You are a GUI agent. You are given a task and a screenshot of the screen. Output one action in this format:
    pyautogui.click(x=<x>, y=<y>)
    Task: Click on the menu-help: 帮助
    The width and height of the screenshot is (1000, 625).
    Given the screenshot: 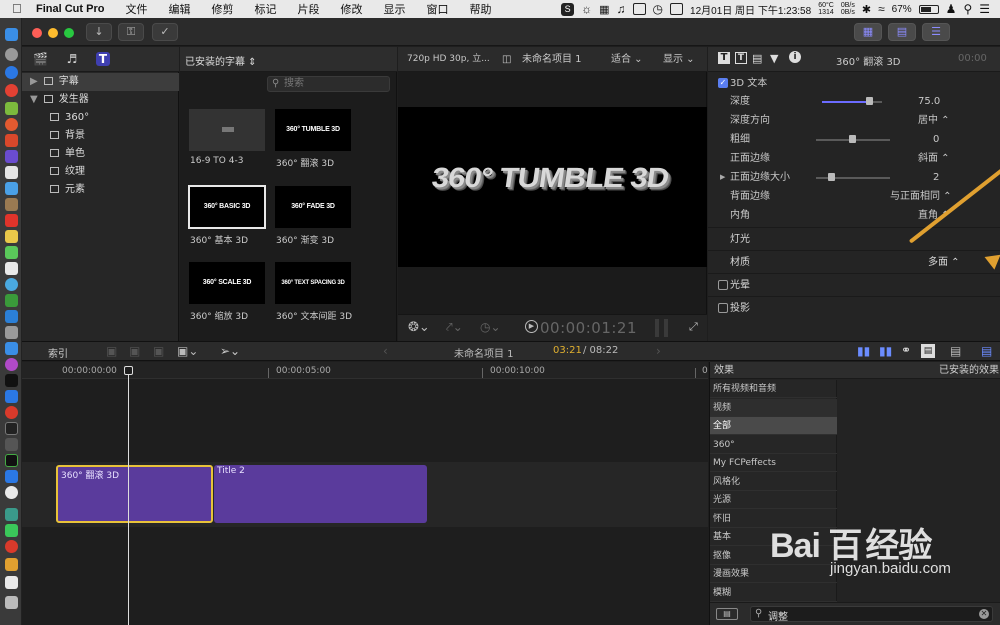 What is the action you would take?
    pyautogui.click(x=480, y=9)
    